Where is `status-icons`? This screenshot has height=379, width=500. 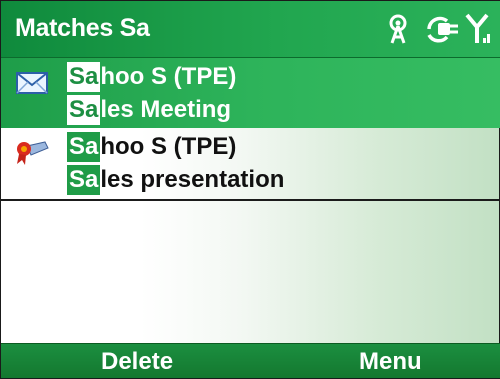
status-icons is located at coordinates (438, 29).